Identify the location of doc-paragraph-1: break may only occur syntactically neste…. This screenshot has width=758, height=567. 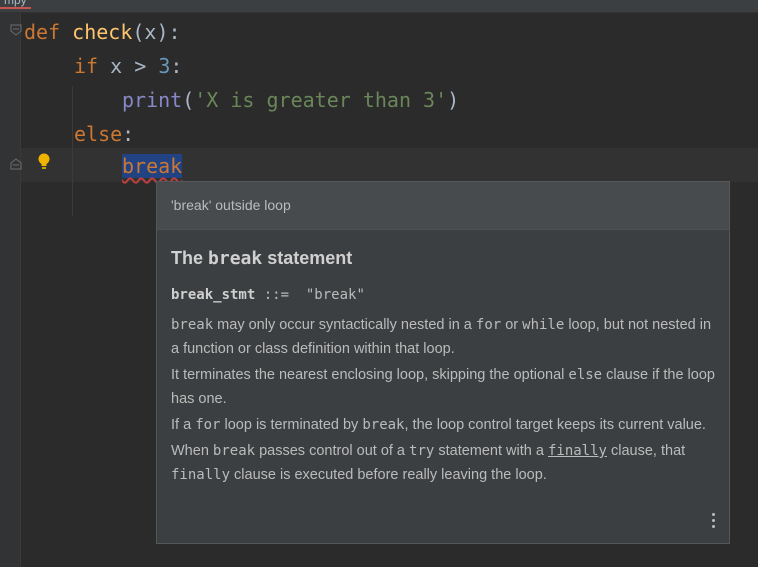
(443, 337).